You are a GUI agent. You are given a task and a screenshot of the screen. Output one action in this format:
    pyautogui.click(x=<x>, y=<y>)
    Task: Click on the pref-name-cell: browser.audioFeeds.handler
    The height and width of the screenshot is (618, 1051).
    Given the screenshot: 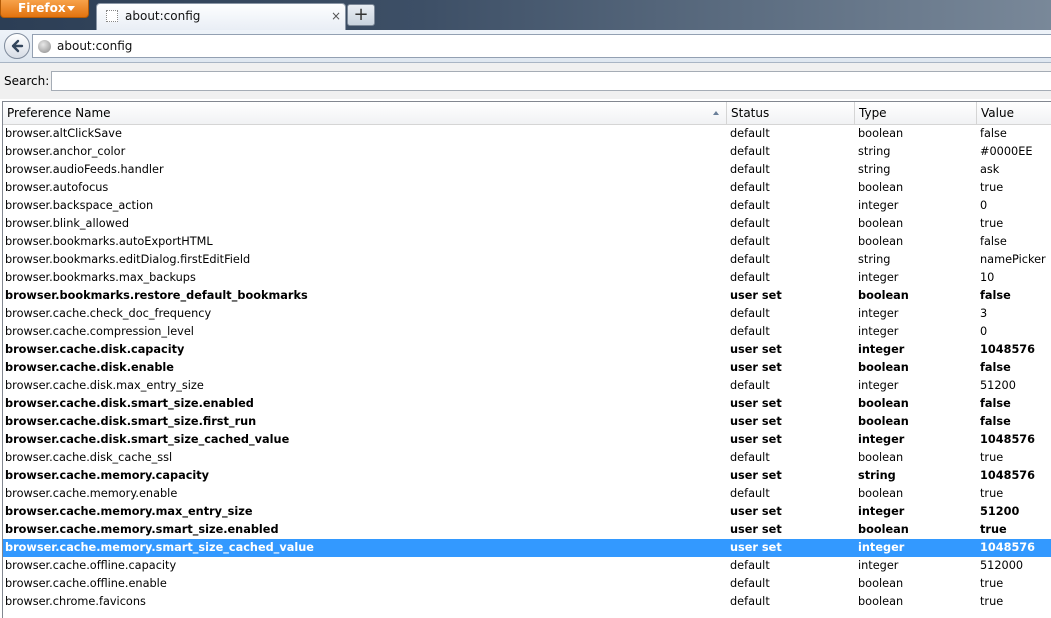 What is the action you would take?
    pyautogui.click(x=84, y=169)
    